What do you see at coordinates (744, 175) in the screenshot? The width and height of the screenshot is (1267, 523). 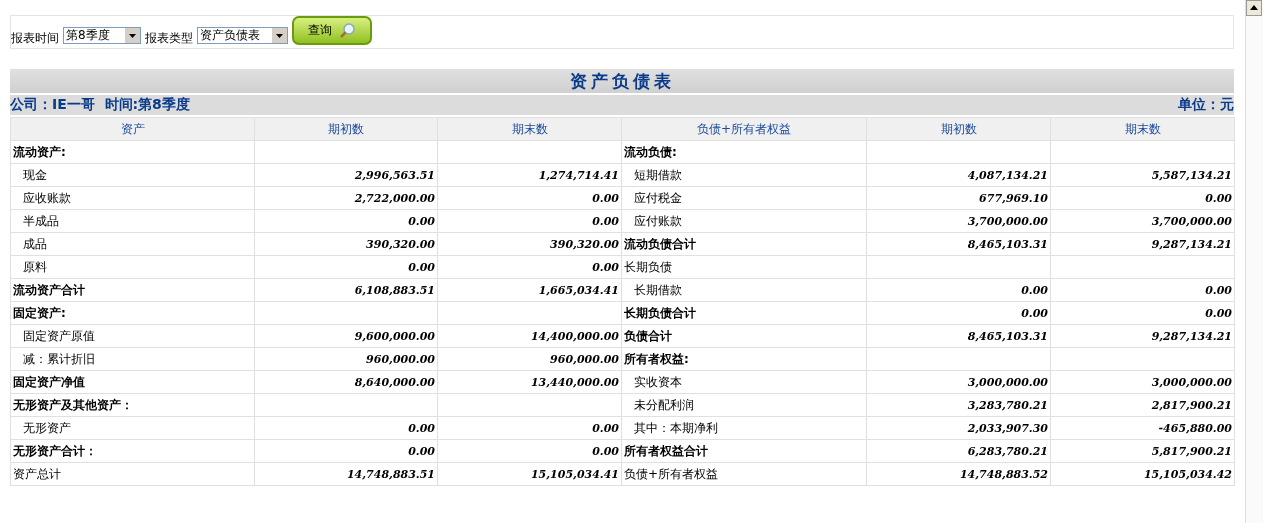 I see `table-cell: 短期借款` at bounding box center [744, 175].